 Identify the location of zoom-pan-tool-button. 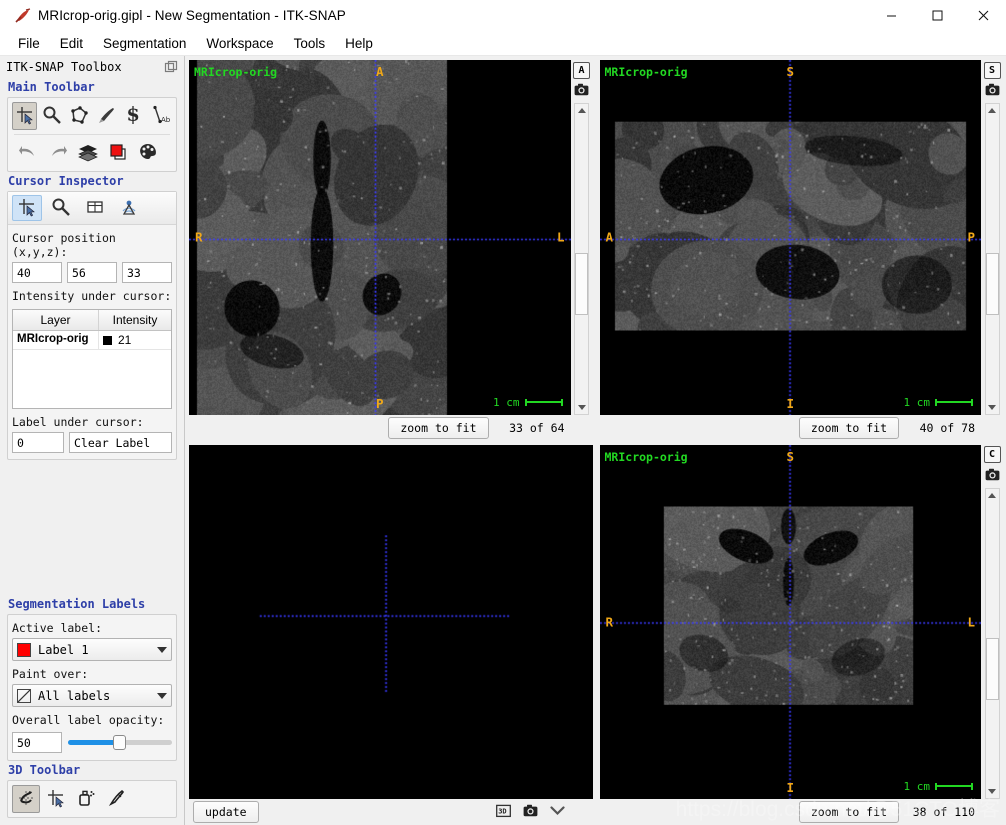
(51, 116).